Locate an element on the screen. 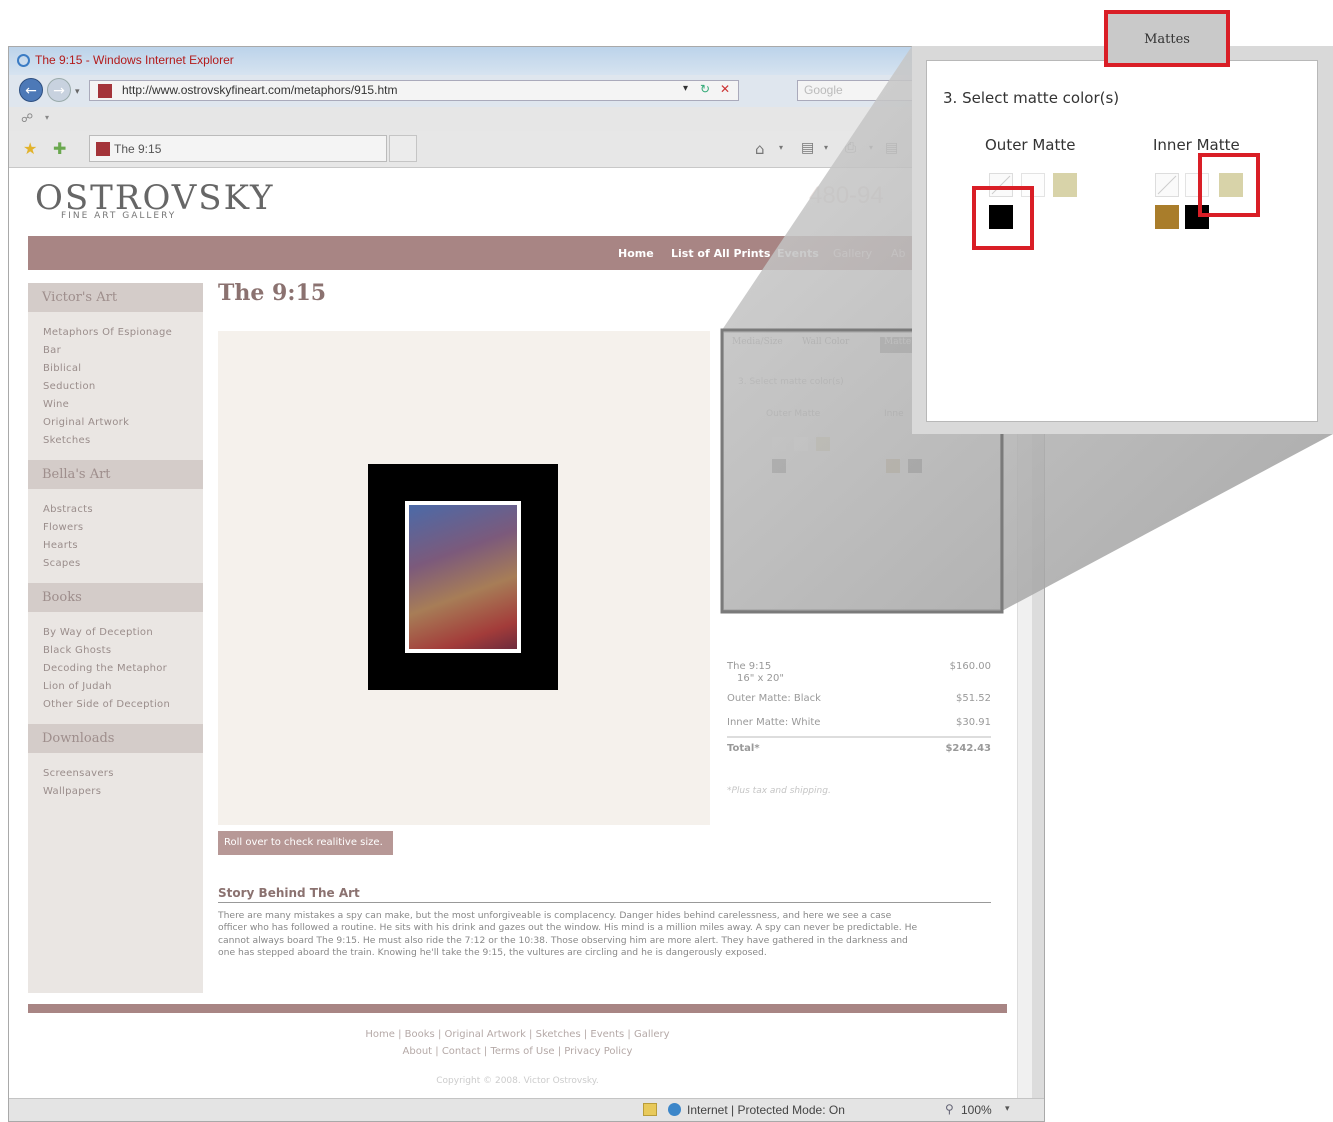 The height and width of the screenshot is (1122, 1333). sidebar-item: Wallpapers is located at coordinates (72, 791).